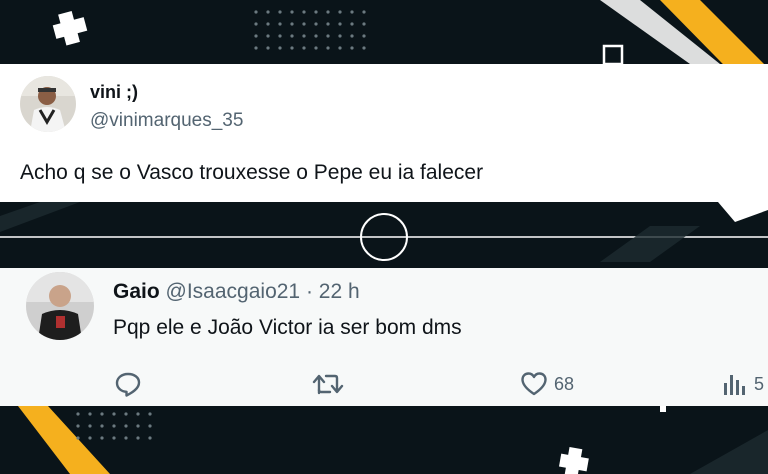  What do you see at coordinates (734, 385) in the screenshot?
I see `views-icon` at bounding box center [734, 385].